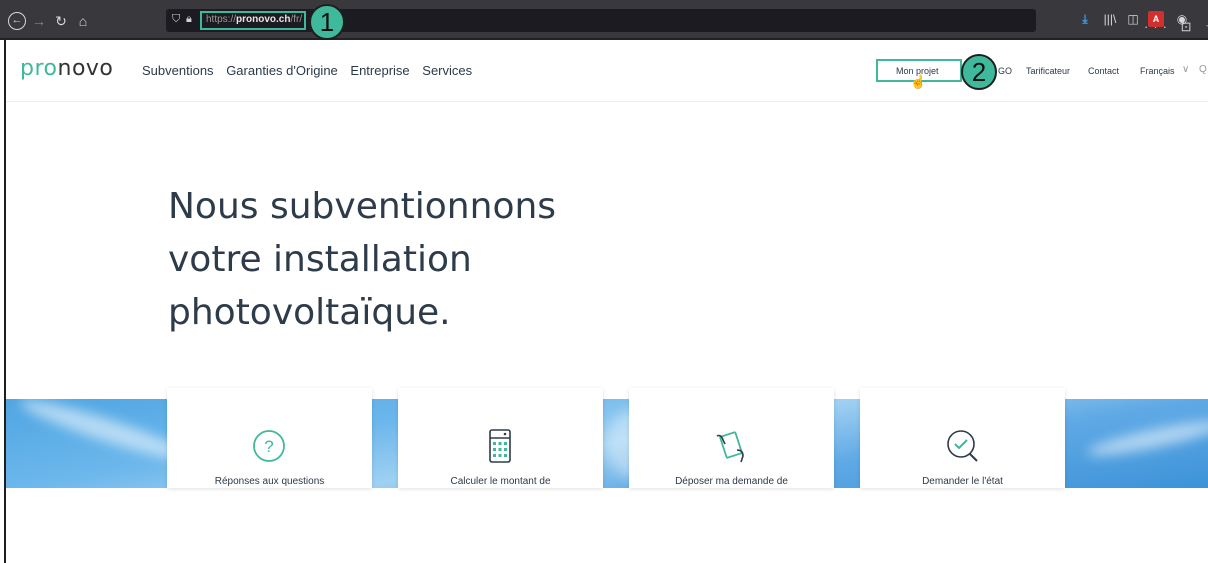 This screenshot has width=1208, height=563. I want to click on card-label: Réponses aux questions, so click(269, 481).